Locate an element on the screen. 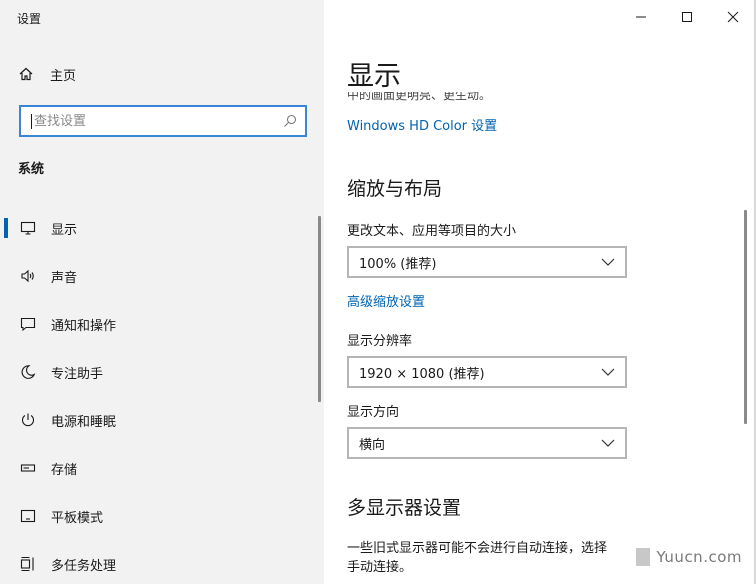 Image resolution: width=756 pixels, height=584 pixels. notification-icon is located at coordinates (28, 324).